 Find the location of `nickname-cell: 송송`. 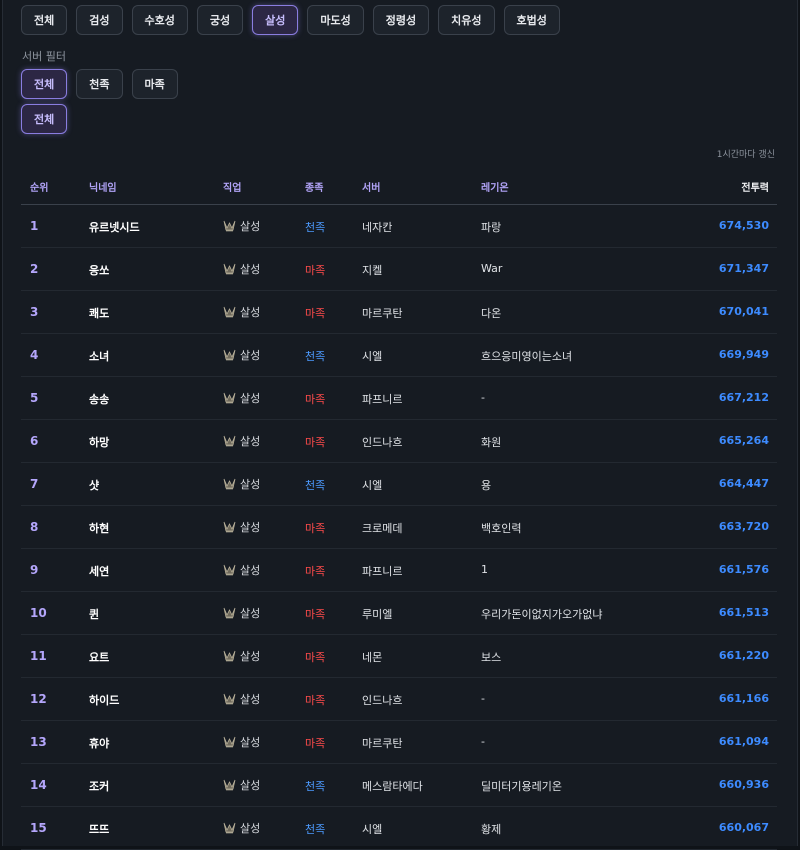

nickname-cell: 송송 is located at coordinates (99, 399).